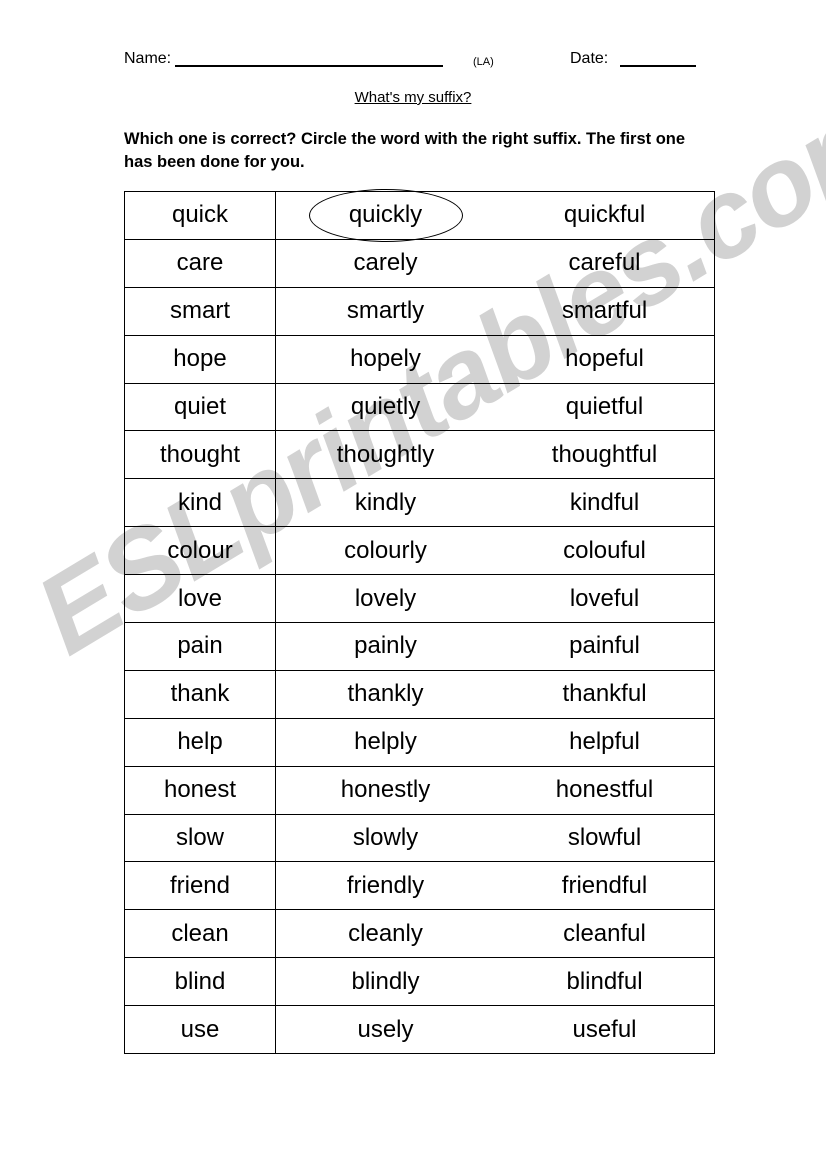  What do you see at coordinates (200, 503) in the screenshot?
I see `cell-base-word: kind` at bounding box center [200, 503].